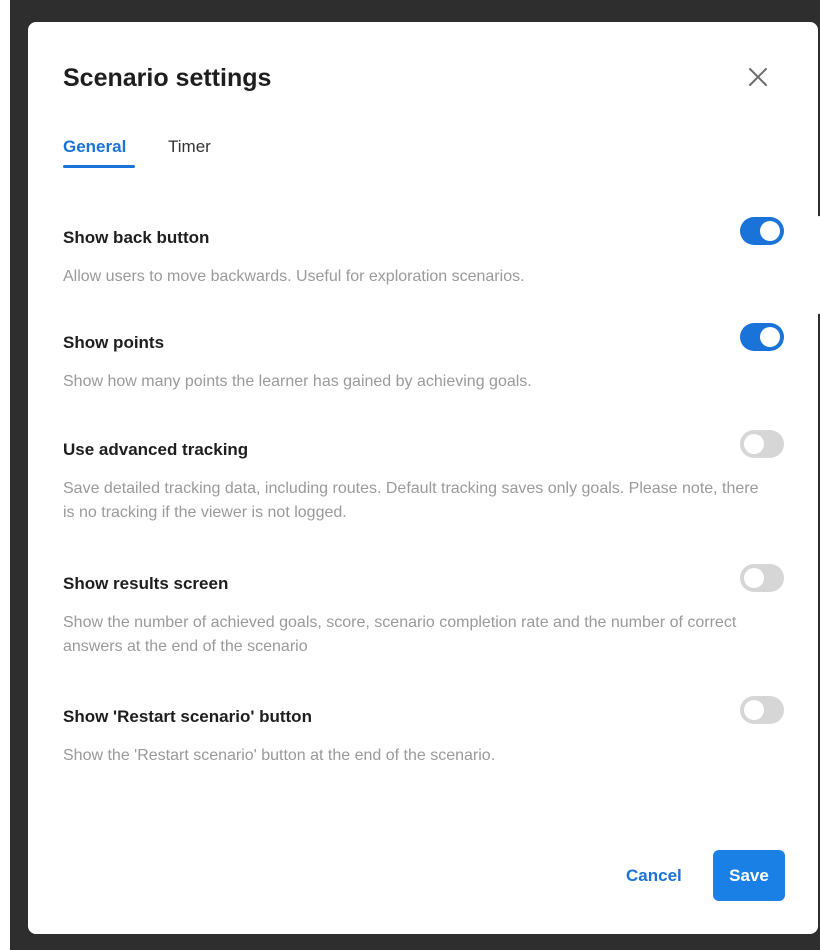 This screenshot has height=950, width=820. What do you see at coordinates (749, 875) in the screenshot?
I see `save-button: Save` at bounding box center [749, 875].